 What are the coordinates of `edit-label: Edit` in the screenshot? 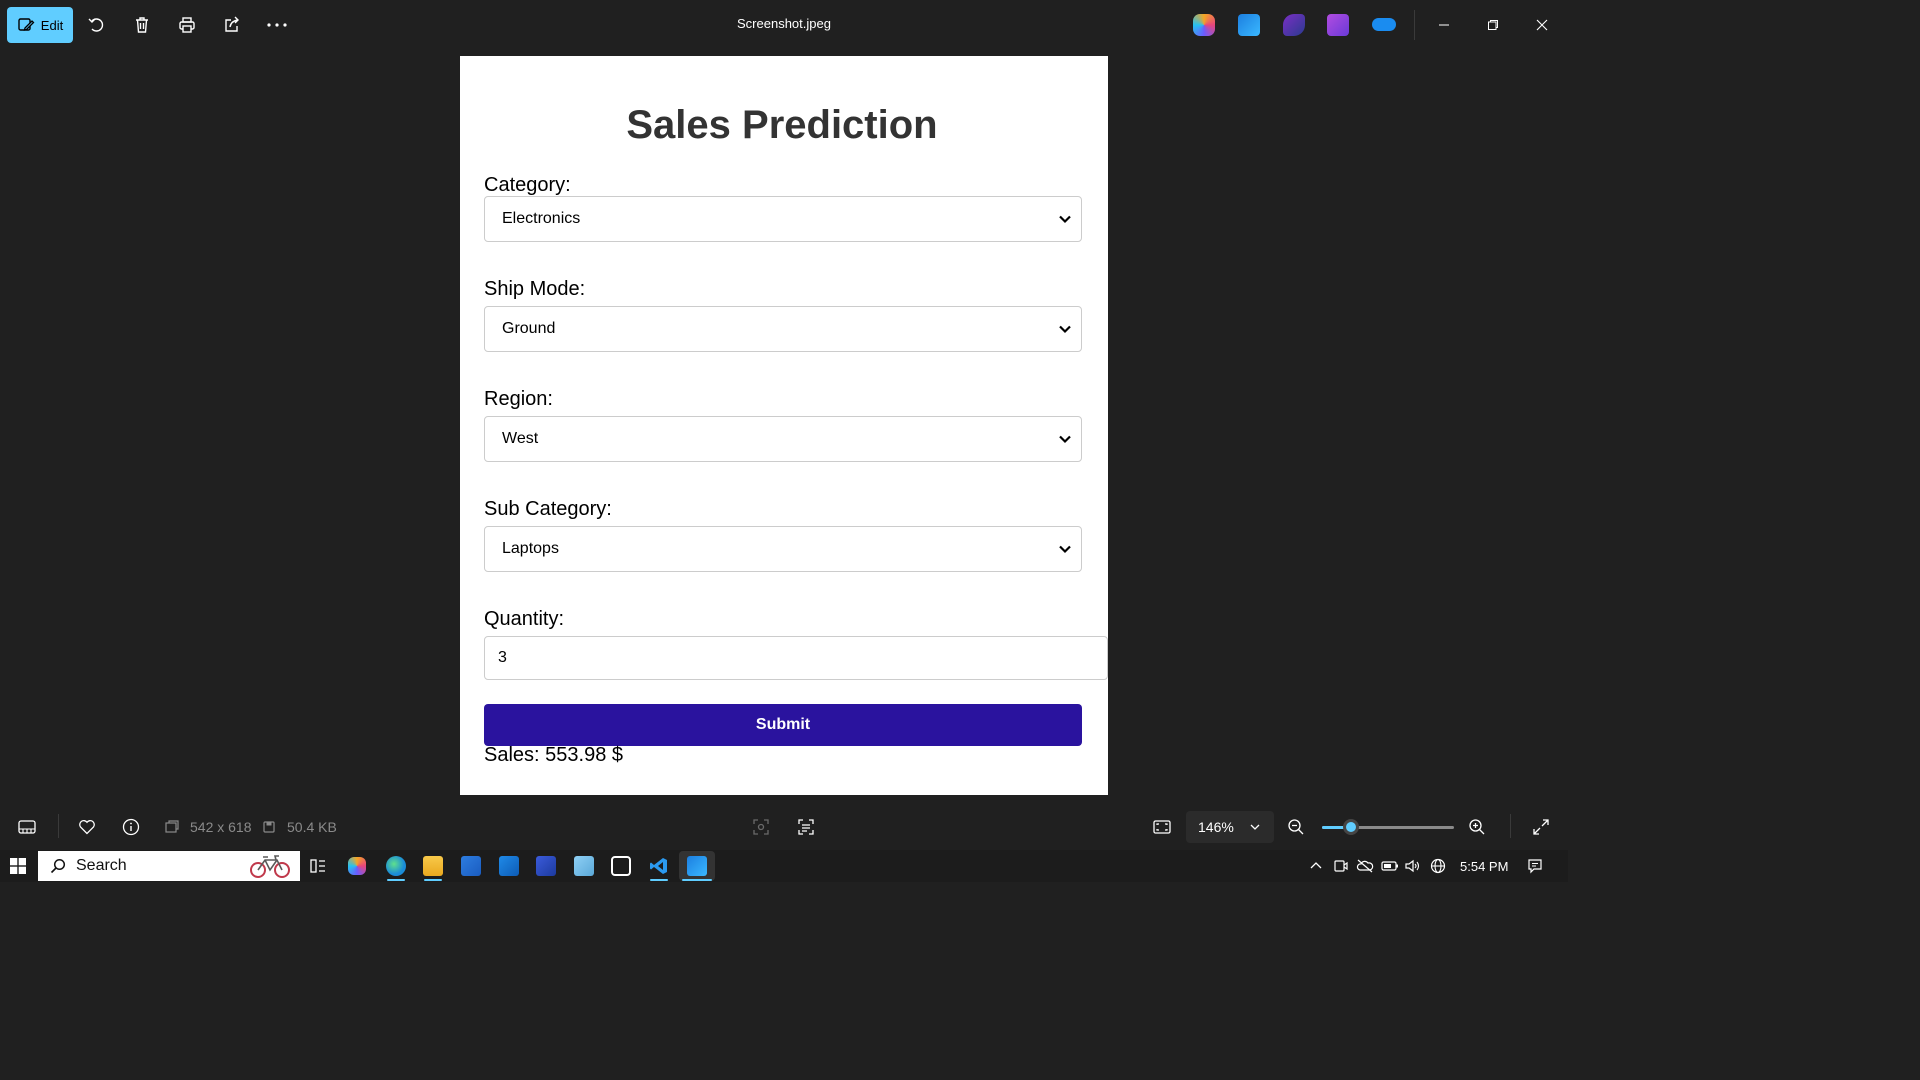 It's located at (52, 25).